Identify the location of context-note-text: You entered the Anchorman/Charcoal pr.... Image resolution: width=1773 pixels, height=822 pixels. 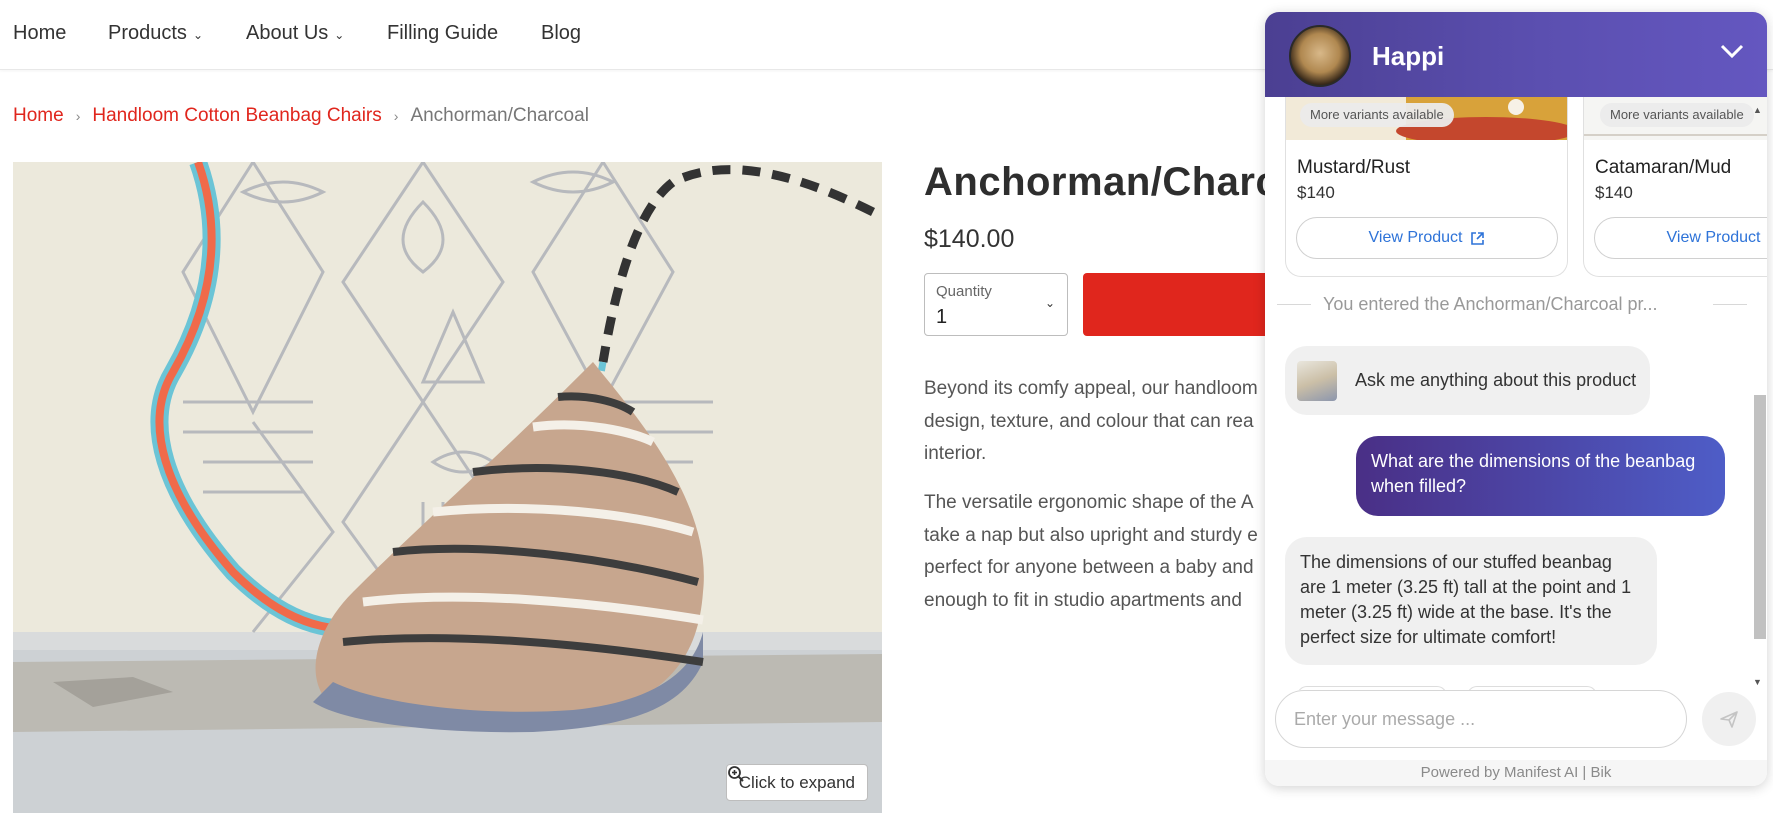
(1490, 304).